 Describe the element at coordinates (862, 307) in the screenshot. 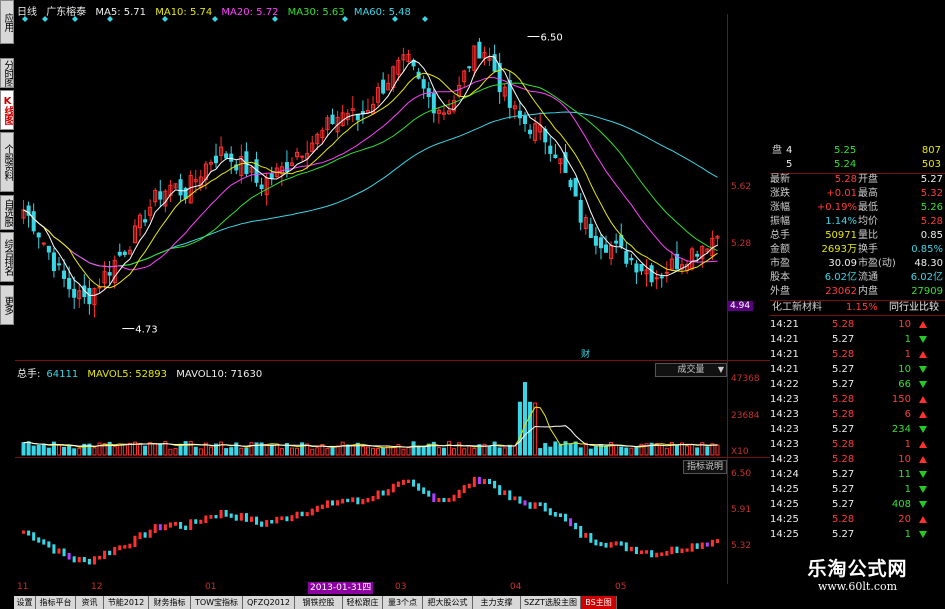

I see `industry-change: 1.15%` at that location.